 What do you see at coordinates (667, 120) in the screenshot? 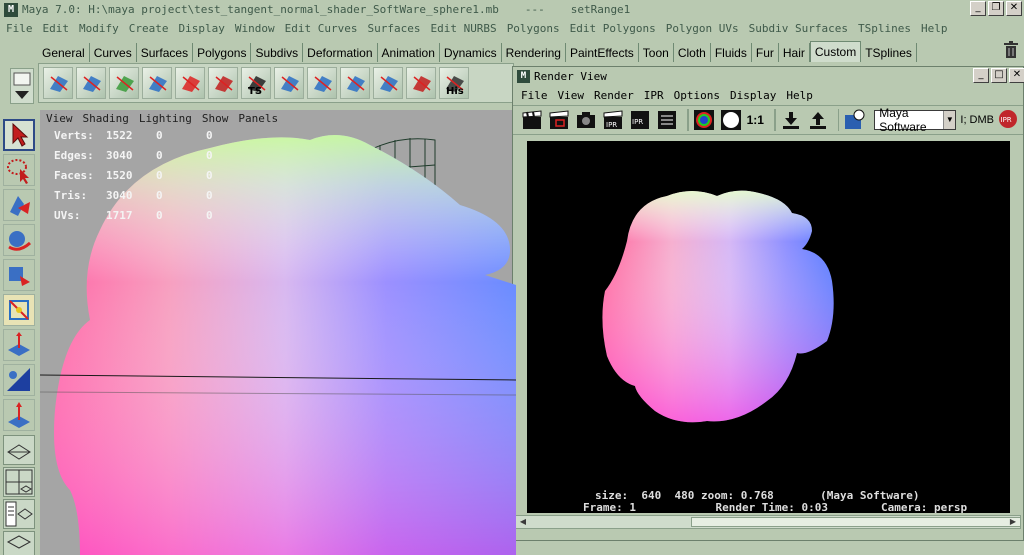
I see `render-settings-icon` at bounding box center [667, 120].